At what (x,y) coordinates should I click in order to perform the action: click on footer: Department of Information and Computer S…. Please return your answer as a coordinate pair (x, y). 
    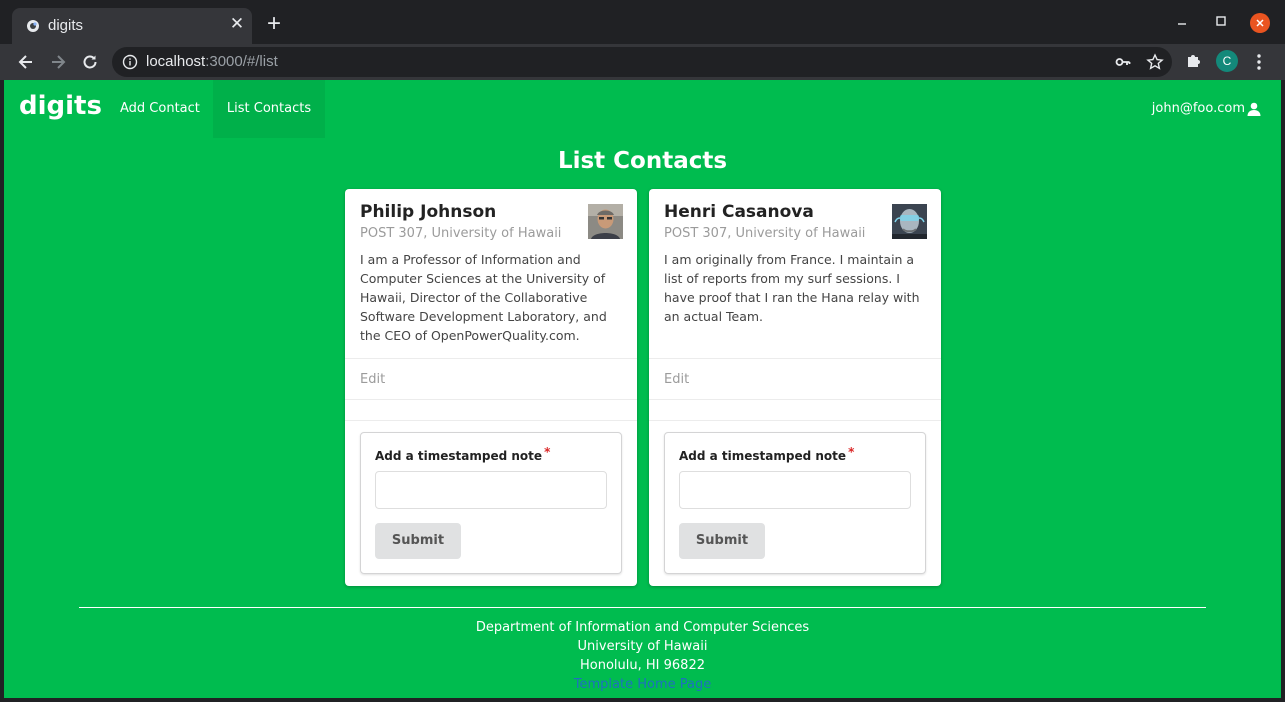
    Looking at the image, I should click on (642, 656).